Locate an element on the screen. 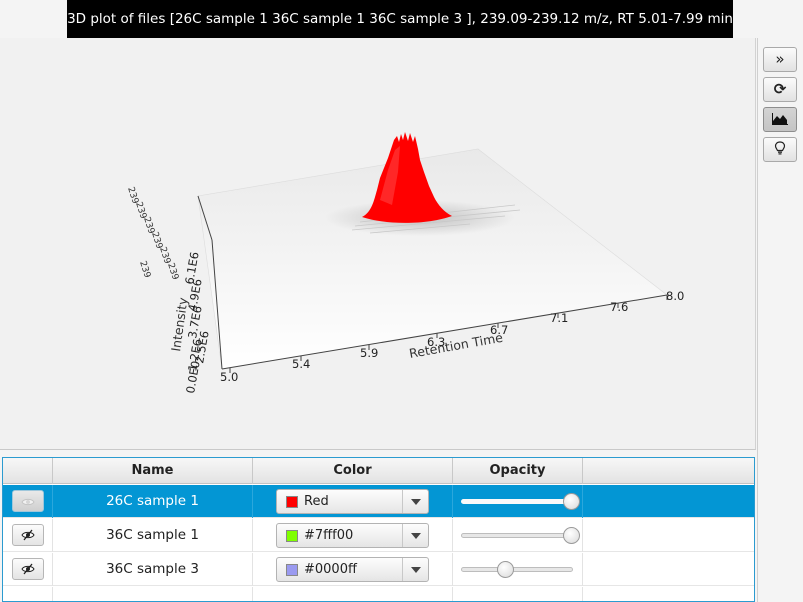  eye-icon is located at coordinates (28, 501).